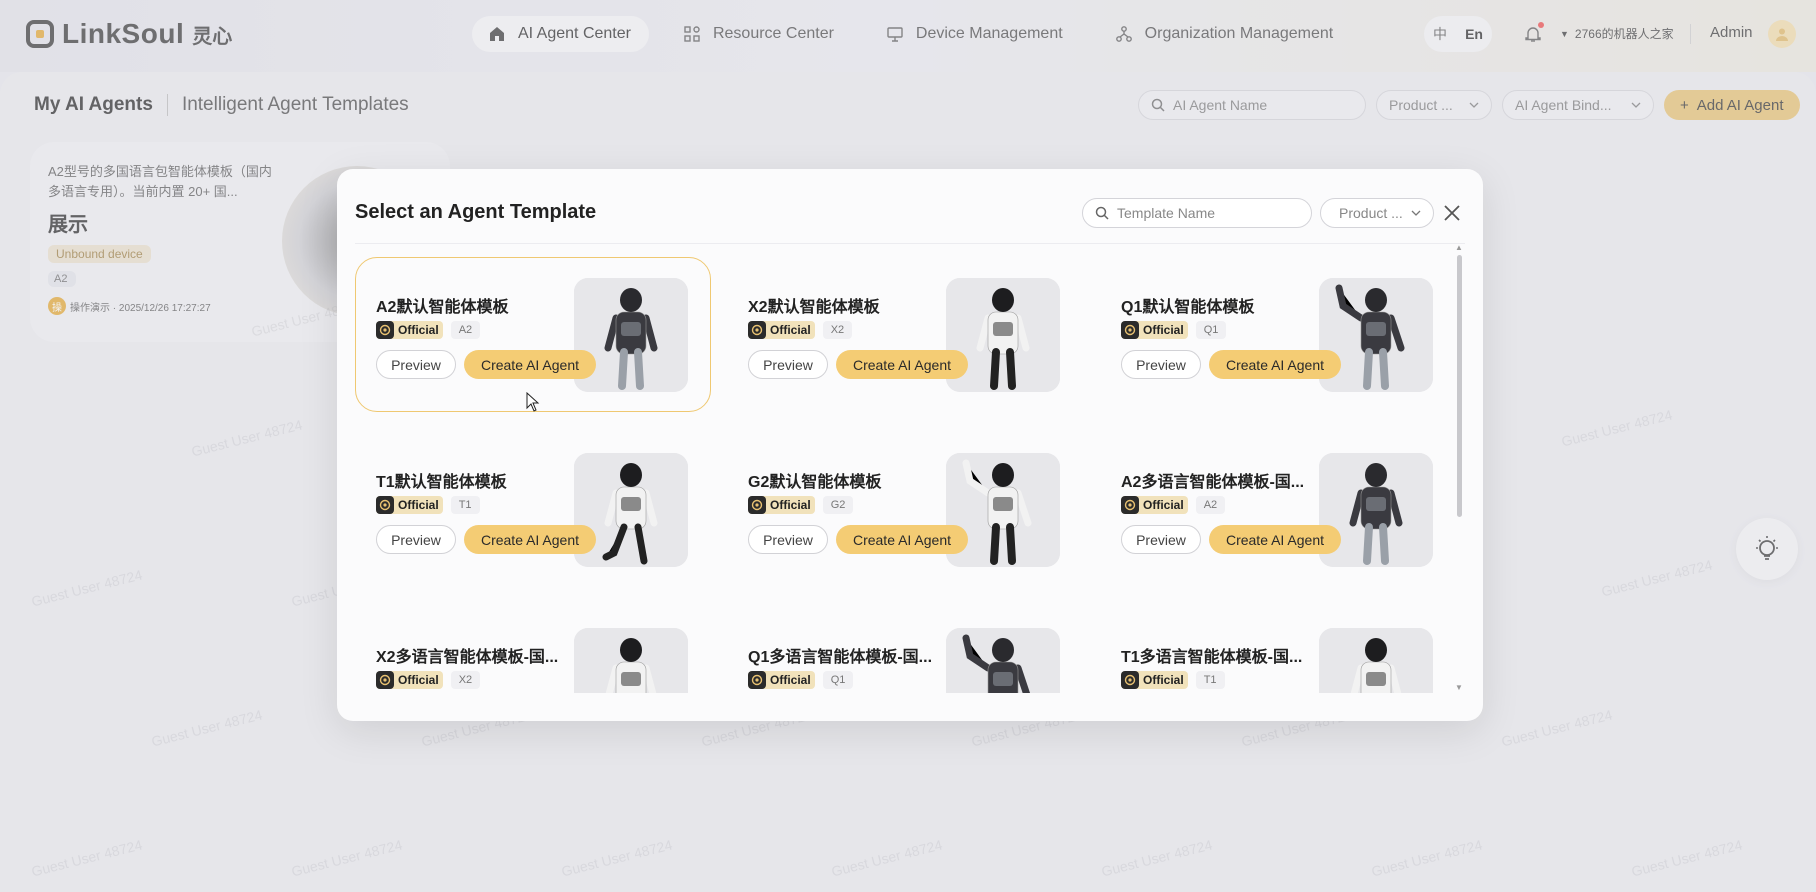  What do you see at coordinates (476, 212) in the screenshot?
I see `modal-title: Select an Agent Template` at bounding box center [476, 212].